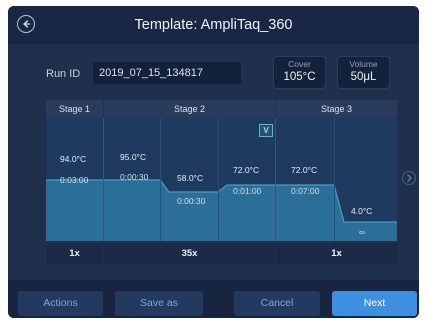 The image size is (427, 322). Describe the element at coordinates (60, 303) in the screenshot. I see `actions-button: Actions` at that location.